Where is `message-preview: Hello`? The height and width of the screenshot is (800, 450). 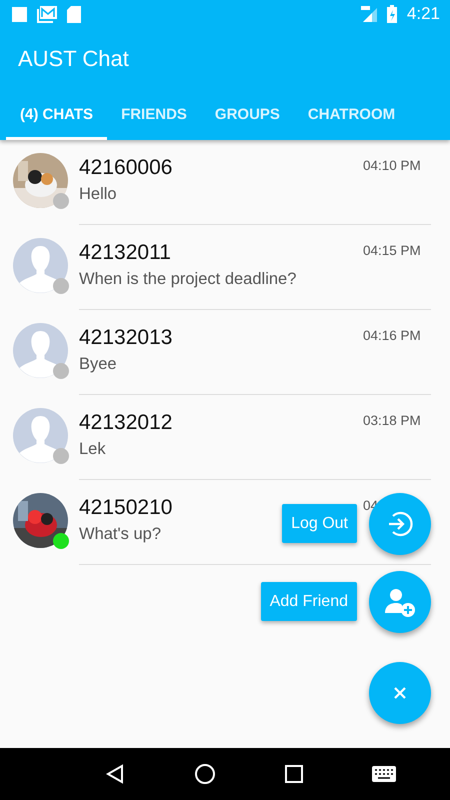
message-preview: Hello is located at coordinates (98, 194).